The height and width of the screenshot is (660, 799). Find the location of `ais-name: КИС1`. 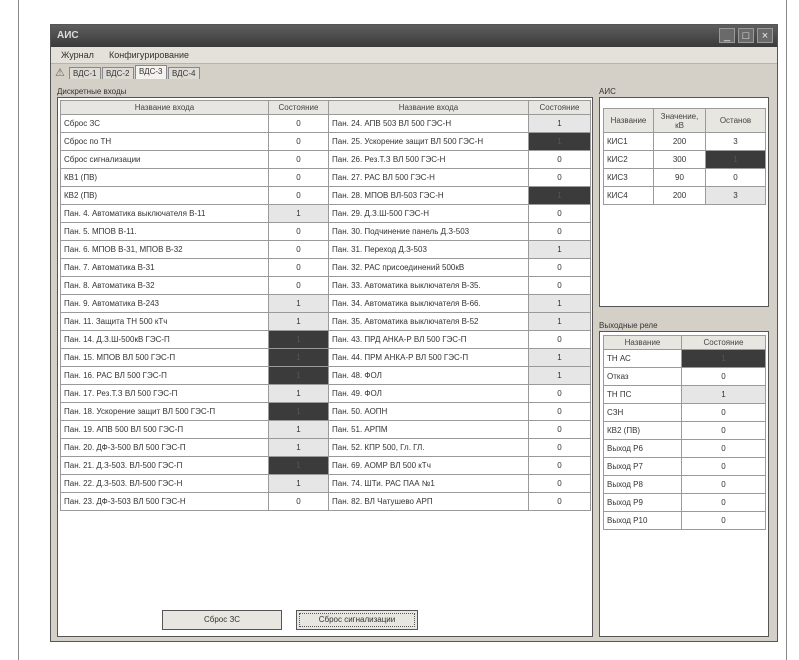

ais-name: КИС1 is located at coordinates (628, 141).